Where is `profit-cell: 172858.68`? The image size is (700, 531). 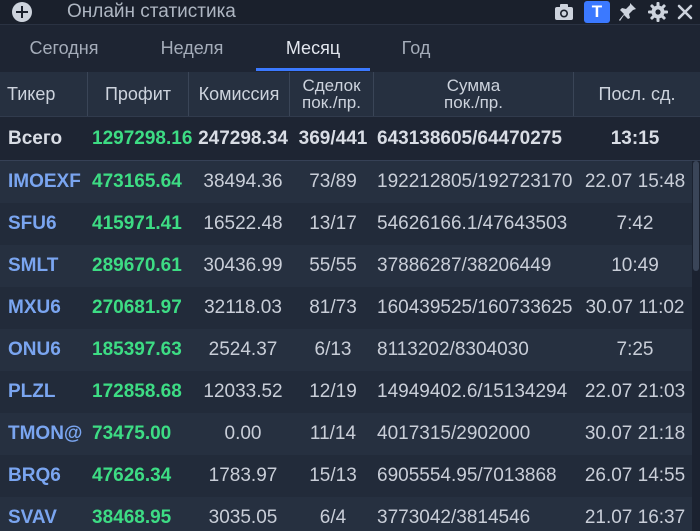
profit-cell: 172858.68 is located at coordinates (137, 391).